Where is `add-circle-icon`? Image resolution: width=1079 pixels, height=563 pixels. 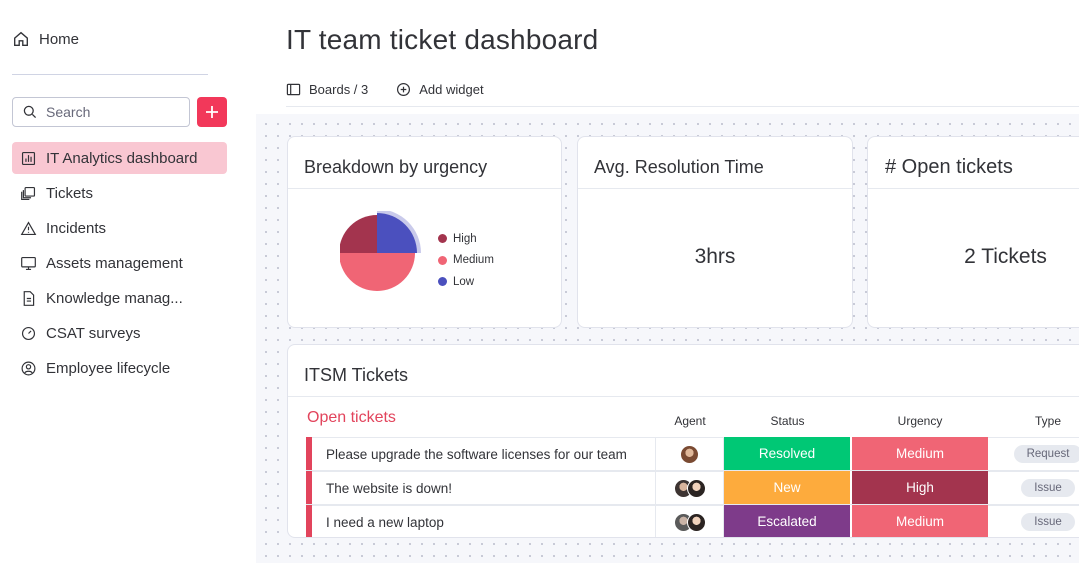 add-circle-icon is located at coordinates (404, 89).